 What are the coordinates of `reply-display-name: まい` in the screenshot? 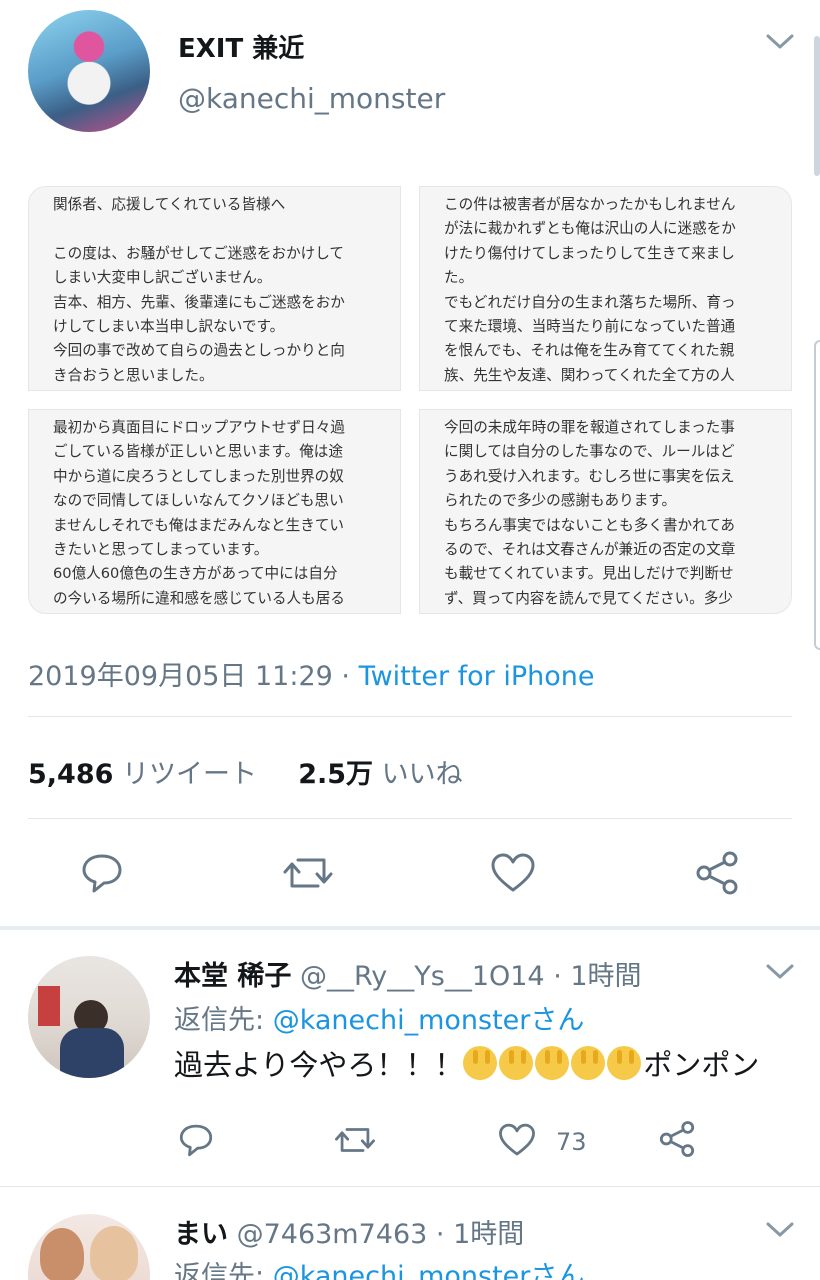 It's located at (201, 1234).